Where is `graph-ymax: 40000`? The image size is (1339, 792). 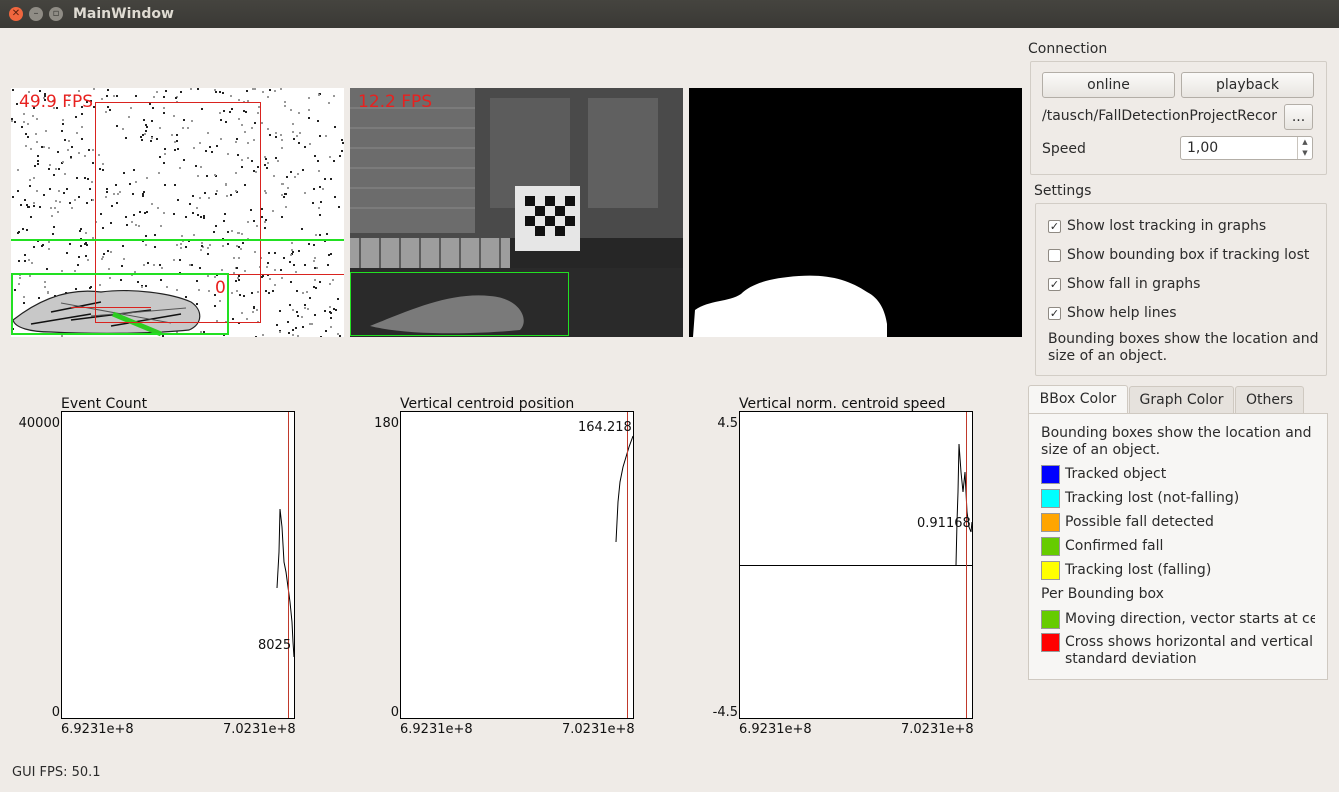 graph-ymax: 40000 is located at coordinates (39, 423).